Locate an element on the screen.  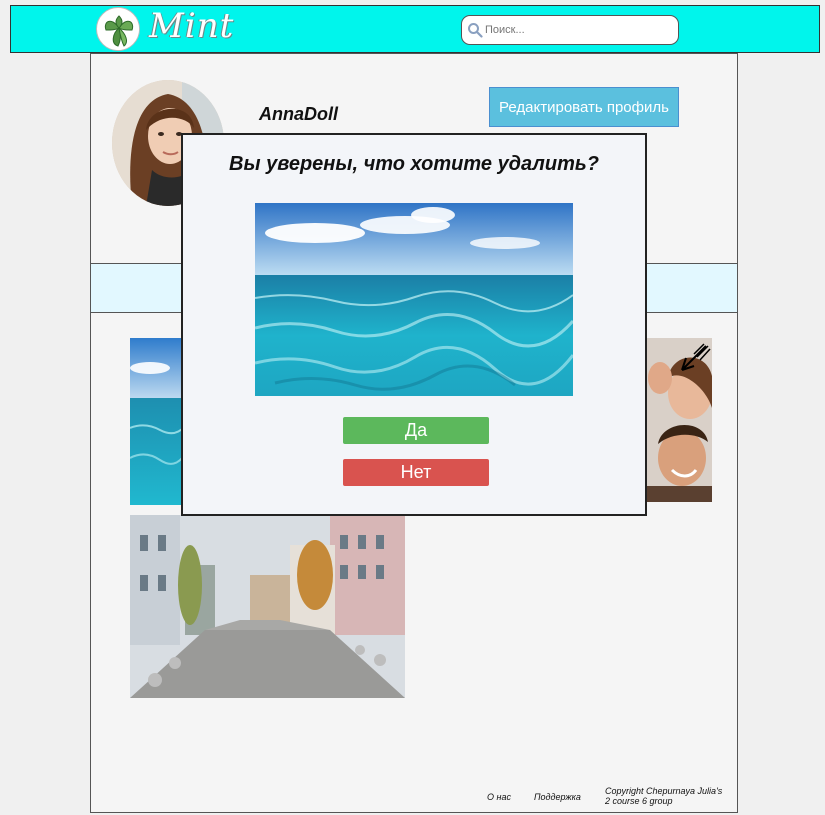
cursor-arrow-icon is located at coordinates (696, 357).